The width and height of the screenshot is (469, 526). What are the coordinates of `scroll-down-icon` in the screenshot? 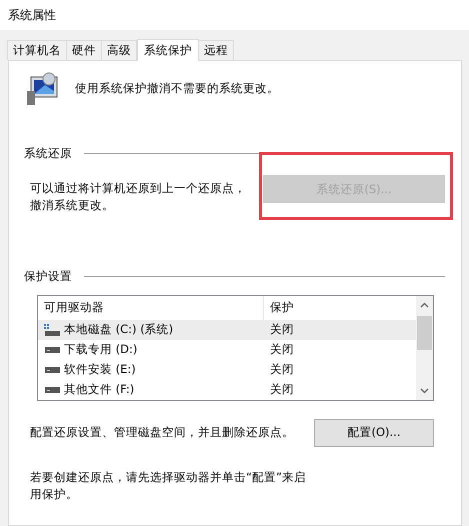 It's located at (424, 391).